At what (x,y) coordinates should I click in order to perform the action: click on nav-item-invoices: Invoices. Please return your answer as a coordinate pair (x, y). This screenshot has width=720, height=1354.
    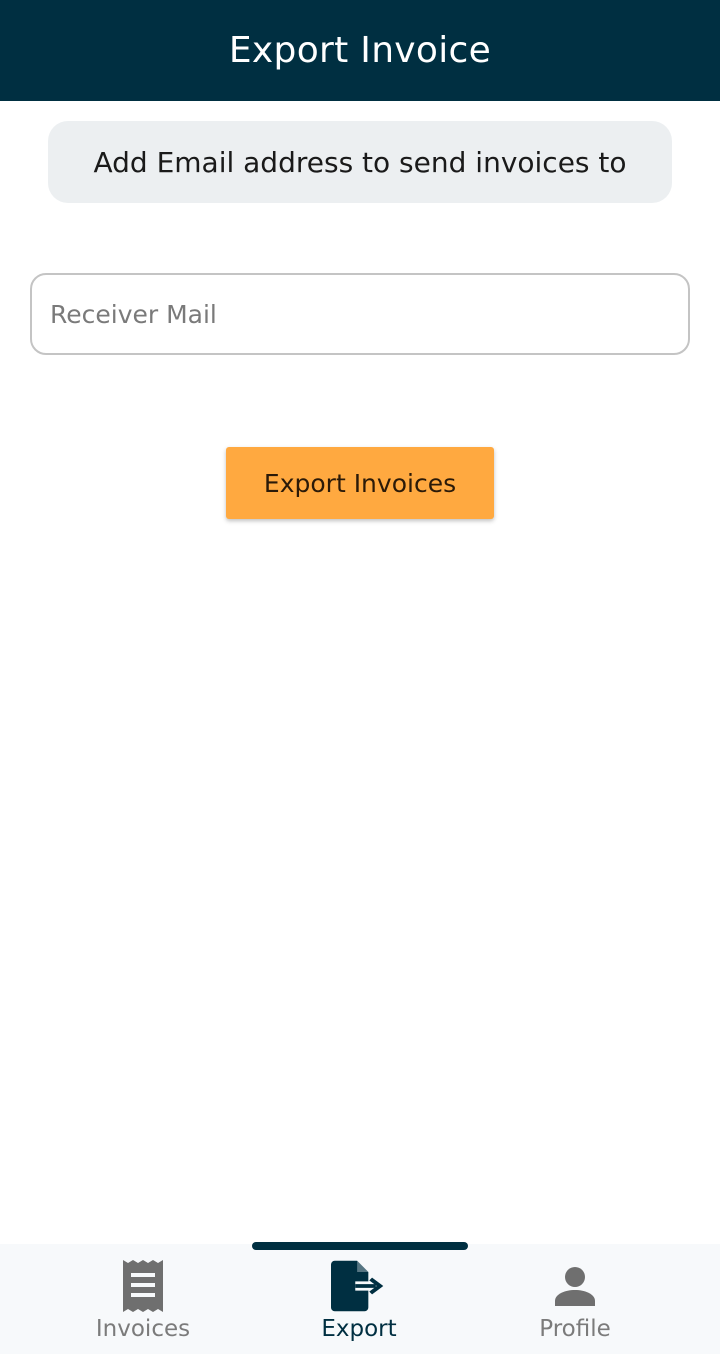
    Looking at the image, I should click on (143, 1303).